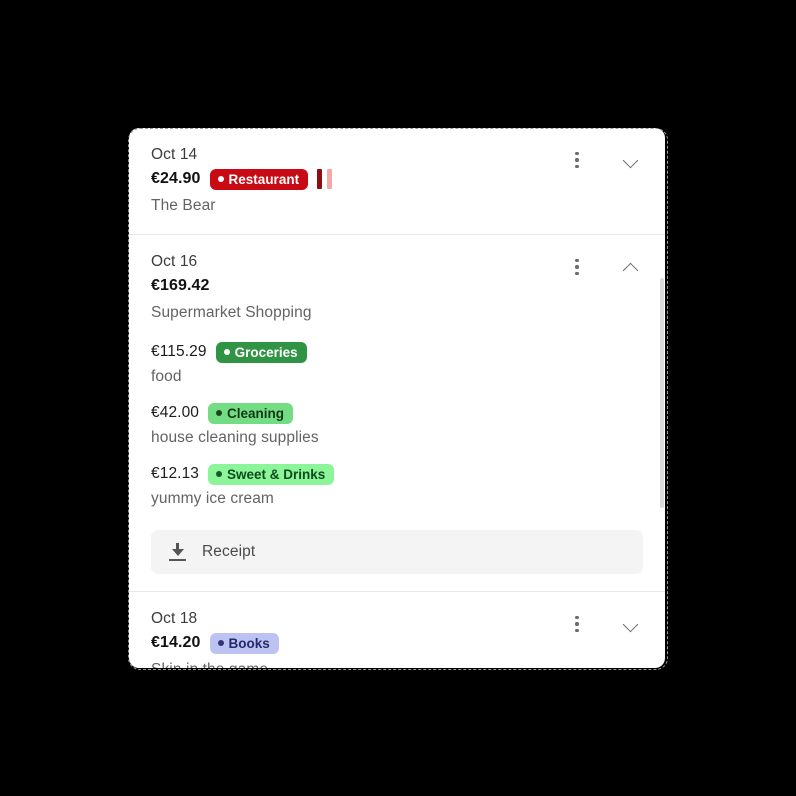 This screenshot has width=796, height=796. Describe the element at coordinates (276, 474) in the screenshot. I see `badge-label: Sweet & Drinks` at that location.